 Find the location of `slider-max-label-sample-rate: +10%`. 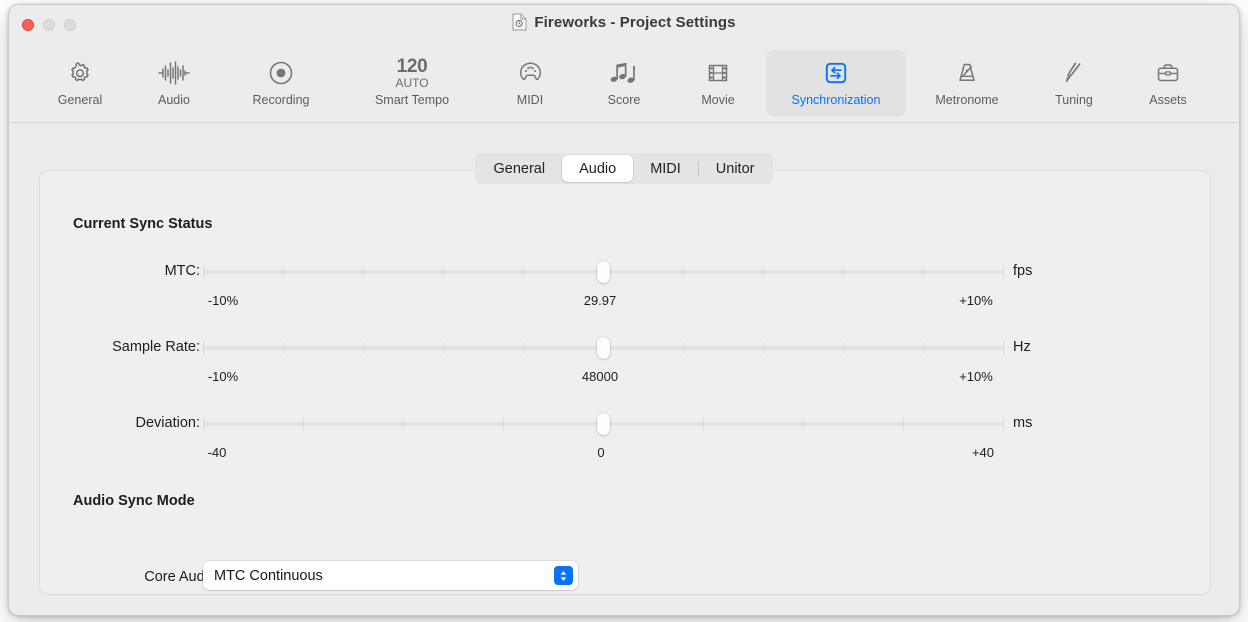

slider-max-label-sample-rate: +10% is located at coordinates (976, 376).